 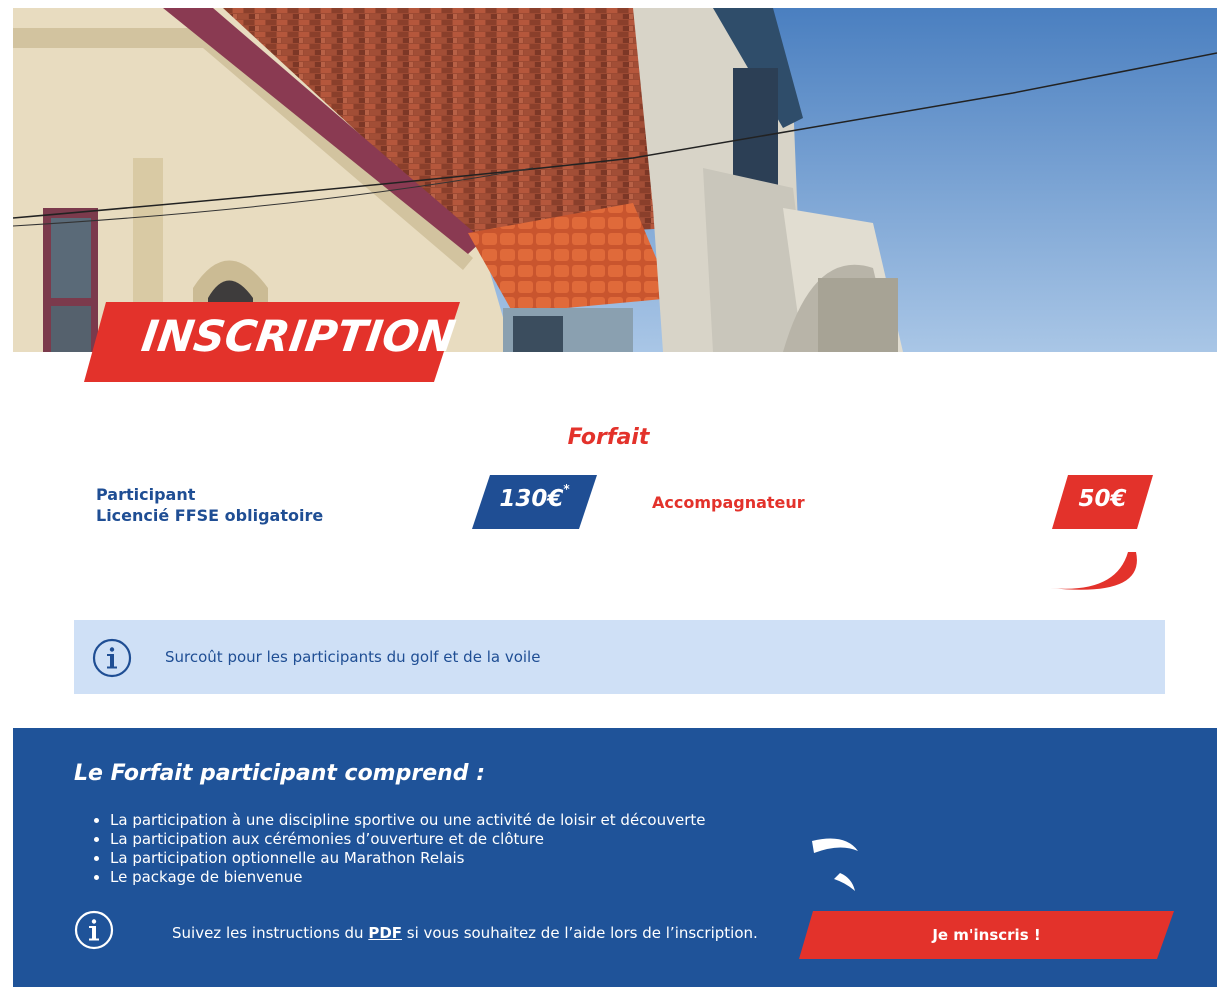 I want to click on participant-price-value: 130€, so click(x=531, y=499).